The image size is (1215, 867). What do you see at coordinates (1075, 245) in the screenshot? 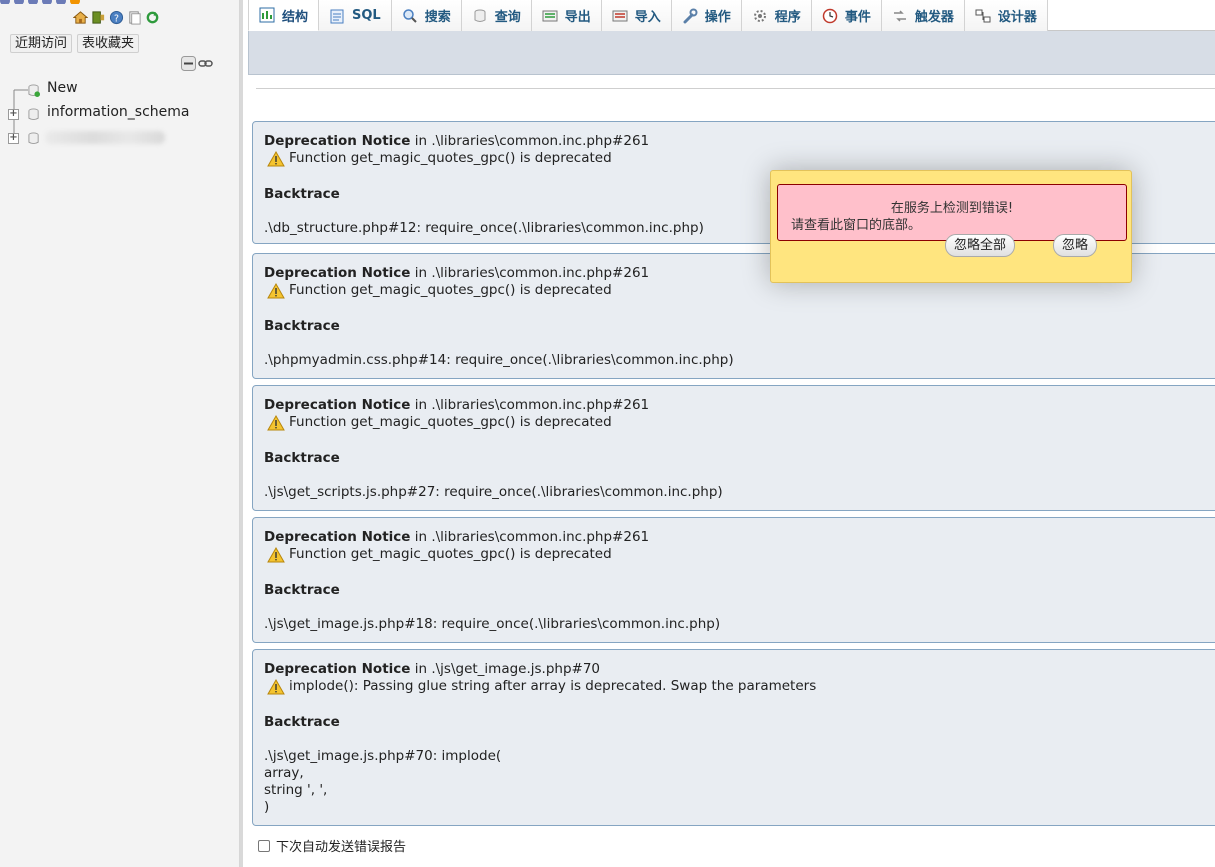
I see `ignore-button: 忽略` at bounding box center [1075, 245].